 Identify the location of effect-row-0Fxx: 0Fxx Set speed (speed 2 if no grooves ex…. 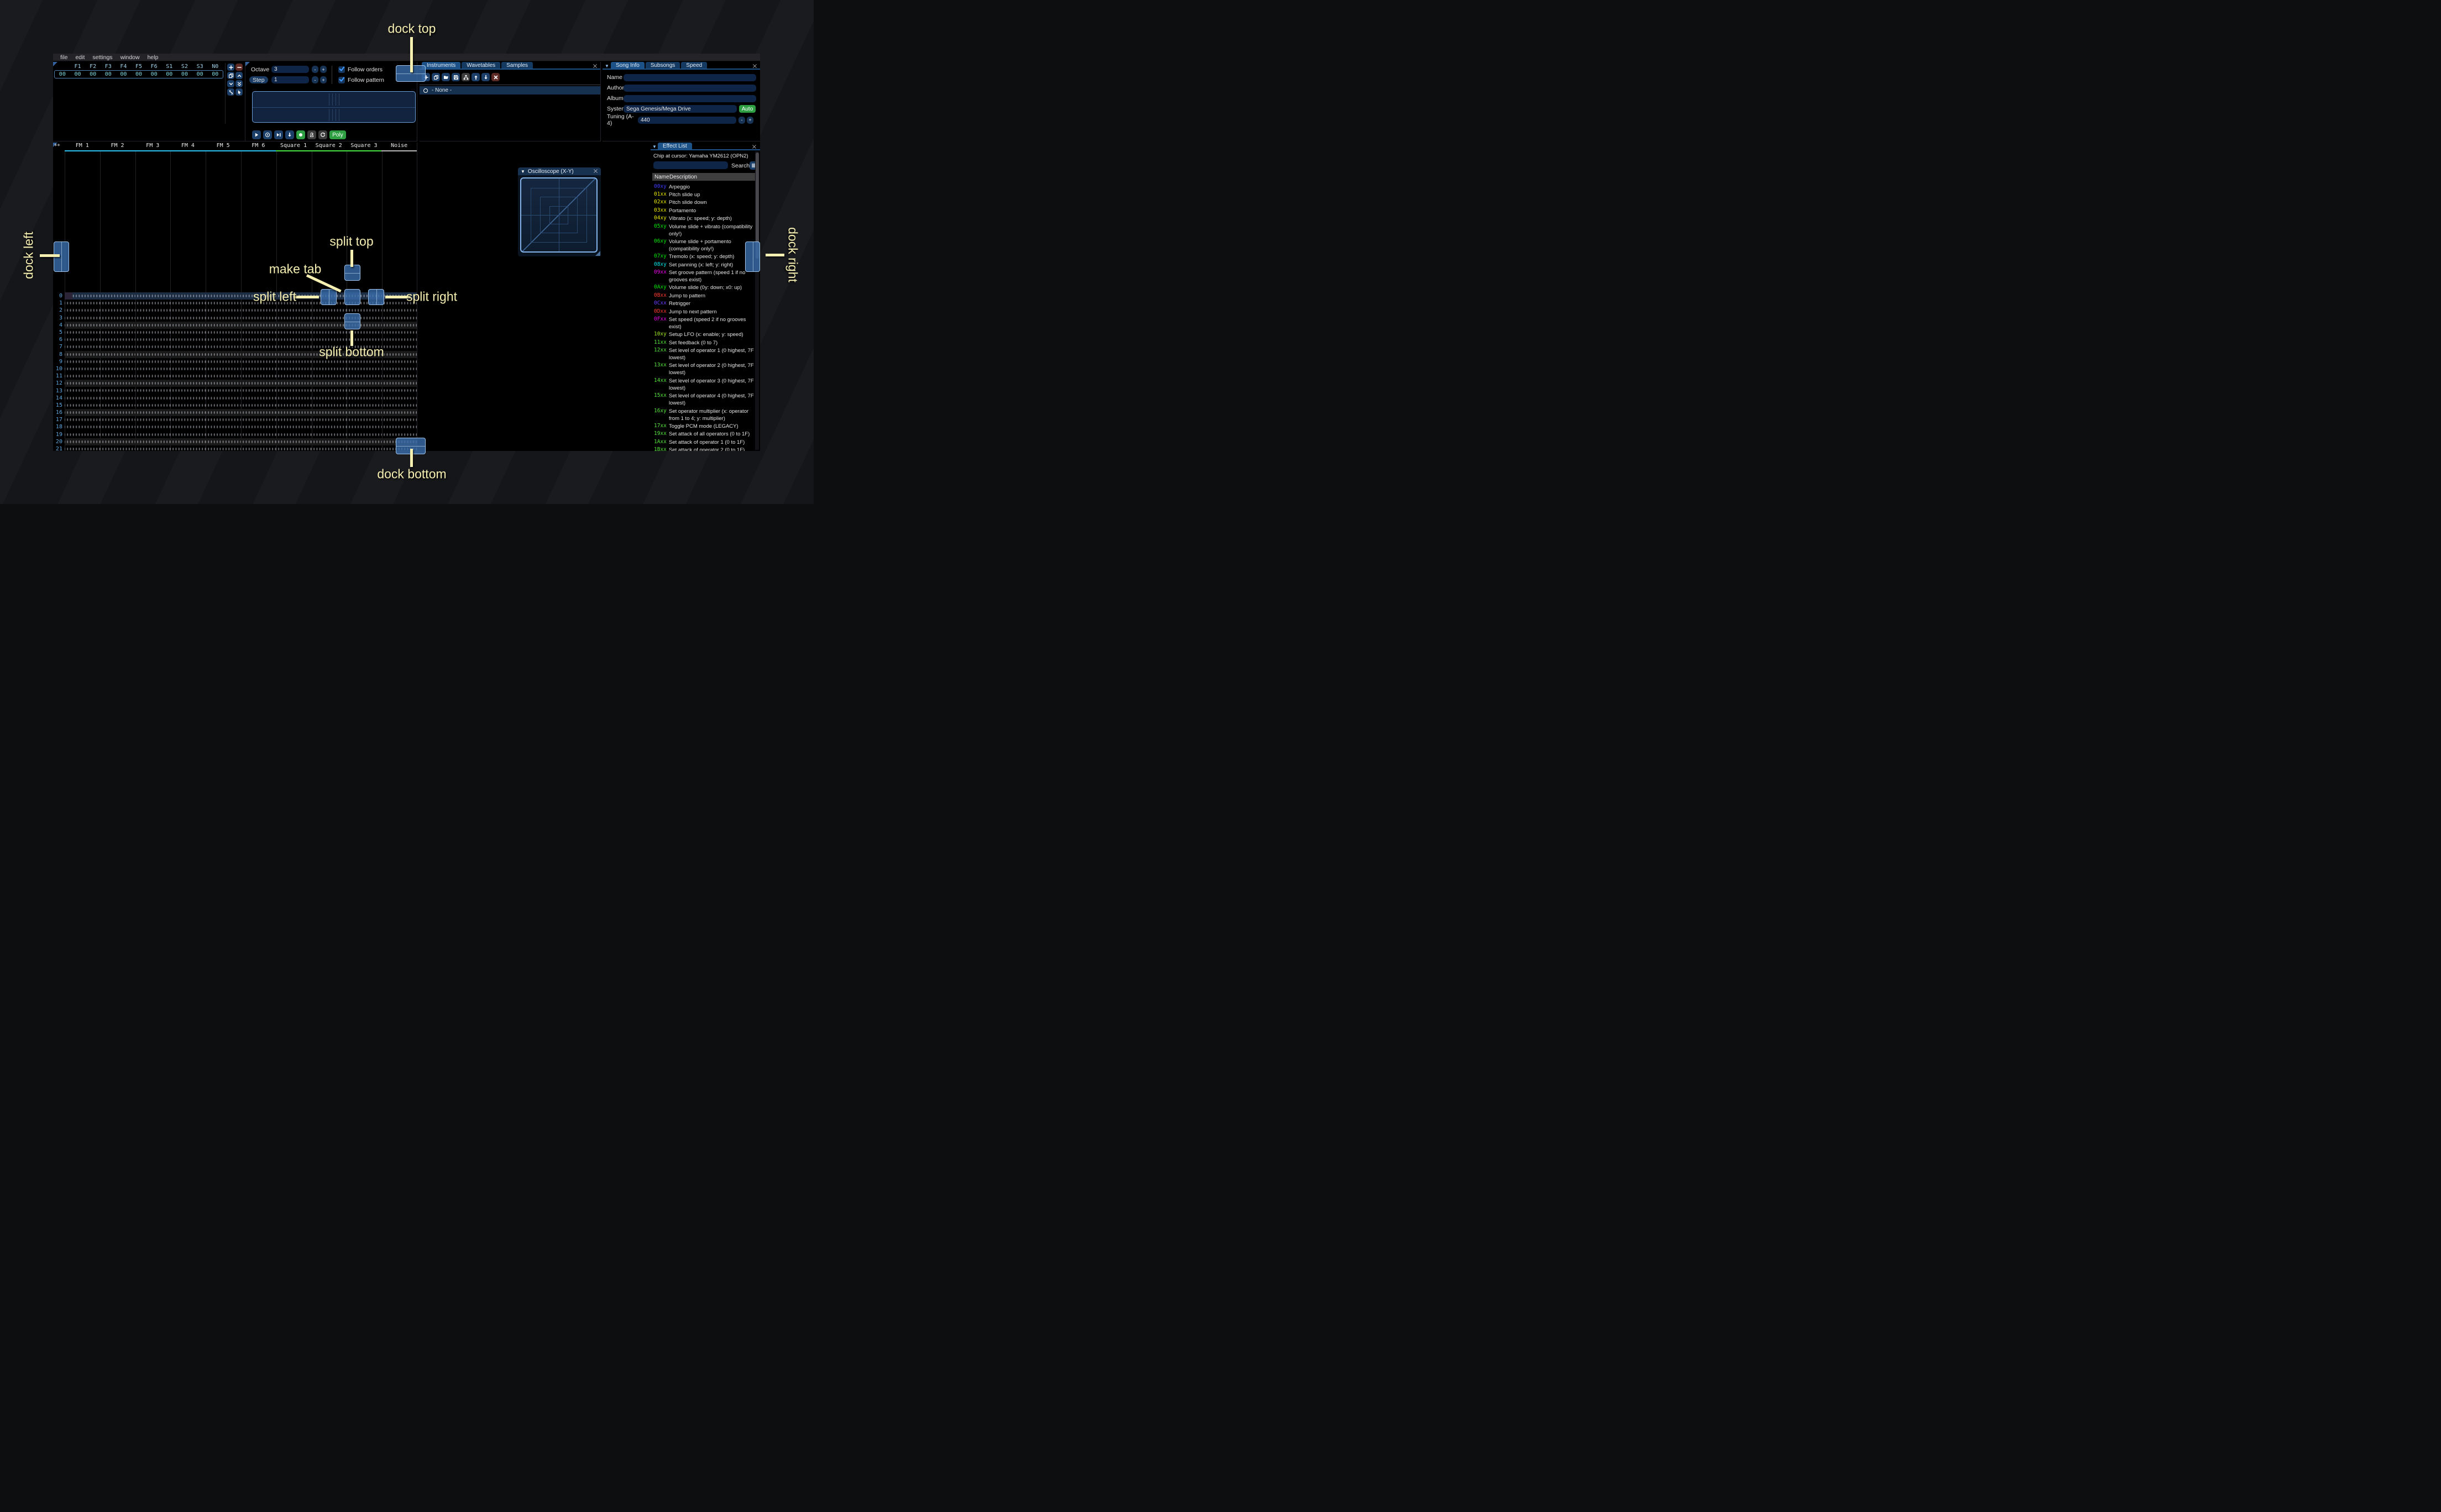
(704, 323).